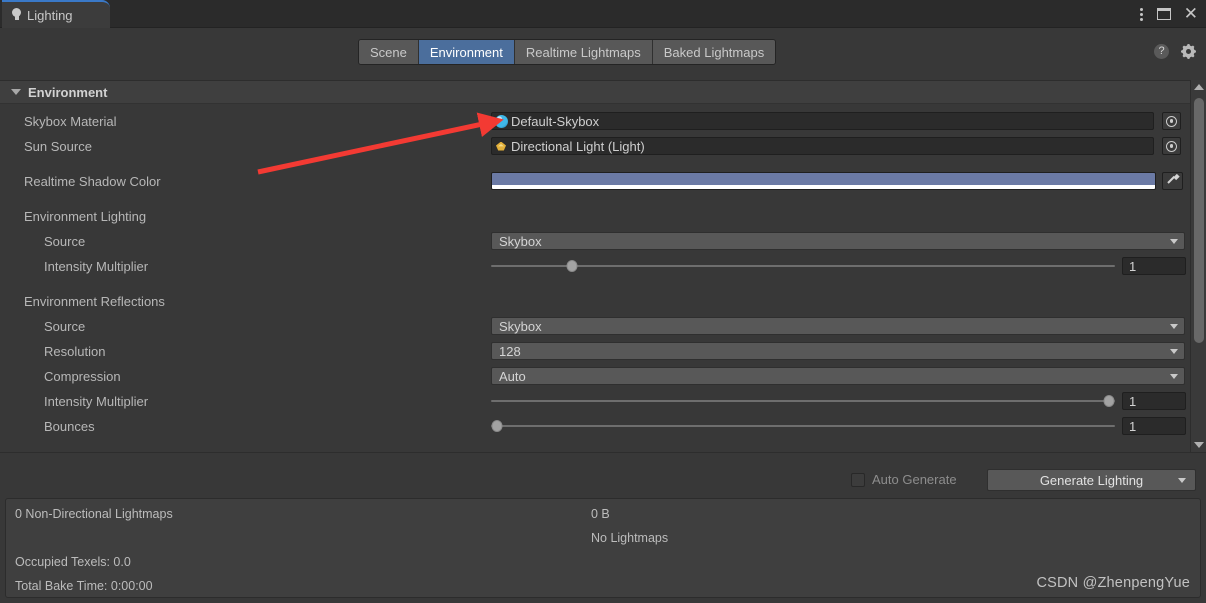 The image size is (1206, 603). What do you see at coordinates (858, 479) in the screenshot?
I see `auto-generate-checkbox` at bounding box center [858, 479].